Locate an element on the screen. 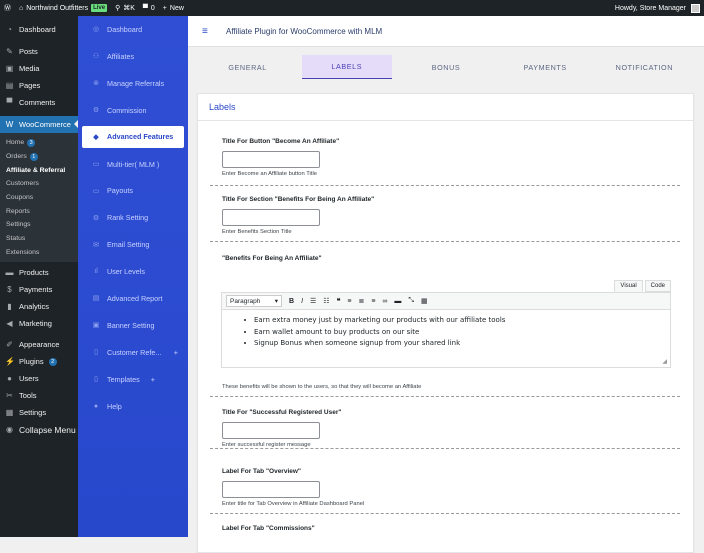  menu-comments: ▀ Comments is located at coordinates (39, 102).